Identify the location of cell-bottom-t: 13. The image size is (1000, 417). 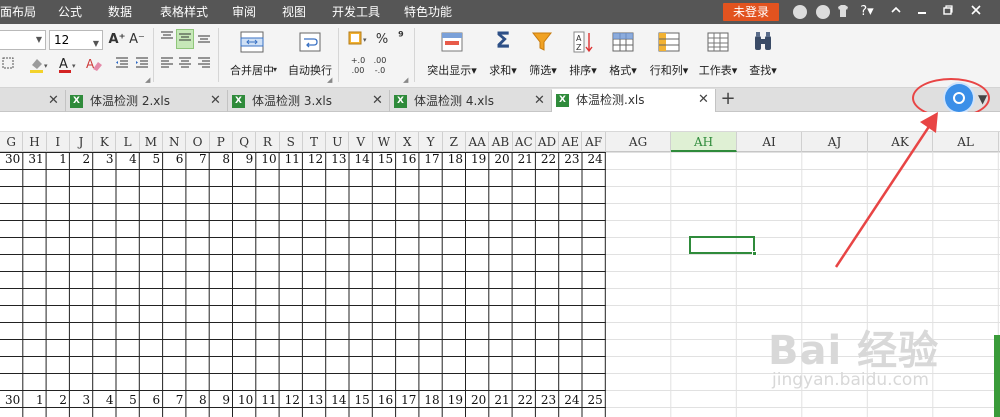
(314, 400).